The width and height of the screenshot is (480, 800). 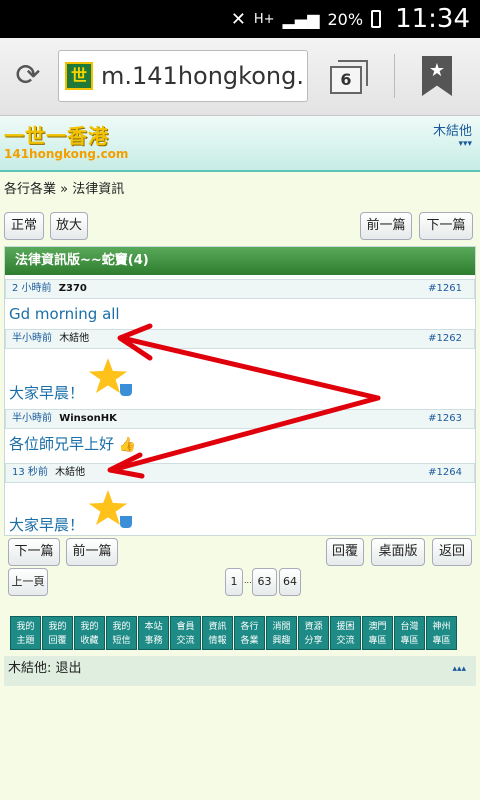 I want to click on post-author: Z370, so click(x=73, y=288).